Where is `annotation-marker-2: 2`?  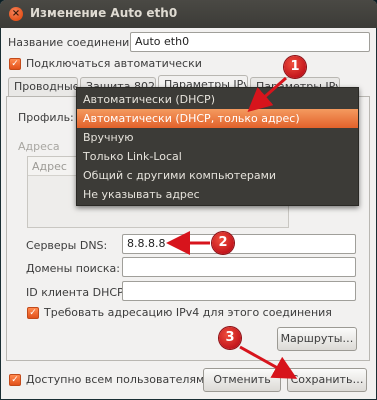 annotation-marker-2: 2 is located at coordinates (223, 243).